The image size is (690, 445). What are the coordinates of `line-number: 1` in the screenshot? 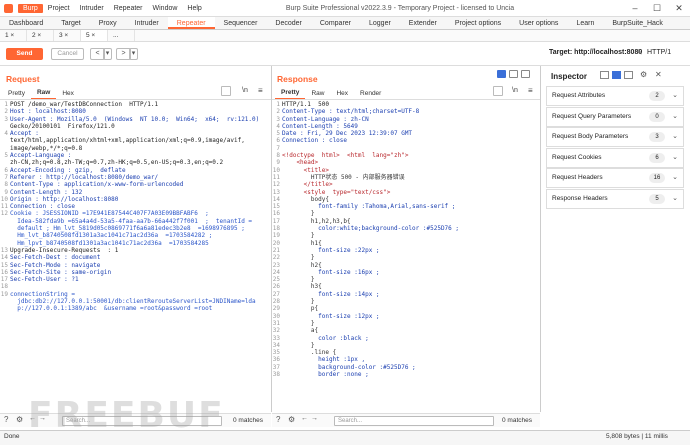 It's located at (6, 104).